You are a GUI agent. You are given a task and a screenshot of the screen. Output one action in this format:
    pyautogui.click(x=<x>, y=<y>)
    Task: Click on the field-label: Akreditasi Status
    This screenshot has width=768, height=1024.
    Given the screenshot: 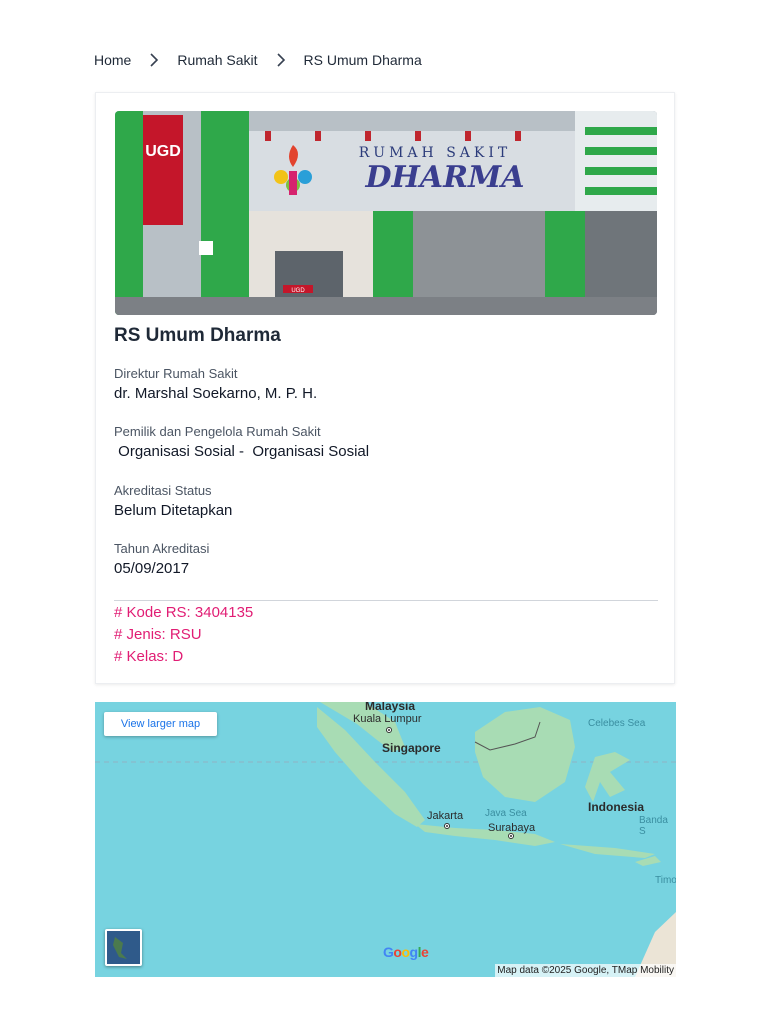 What is the action you would take?
    pyautogui.click(x=163, y=490)
    